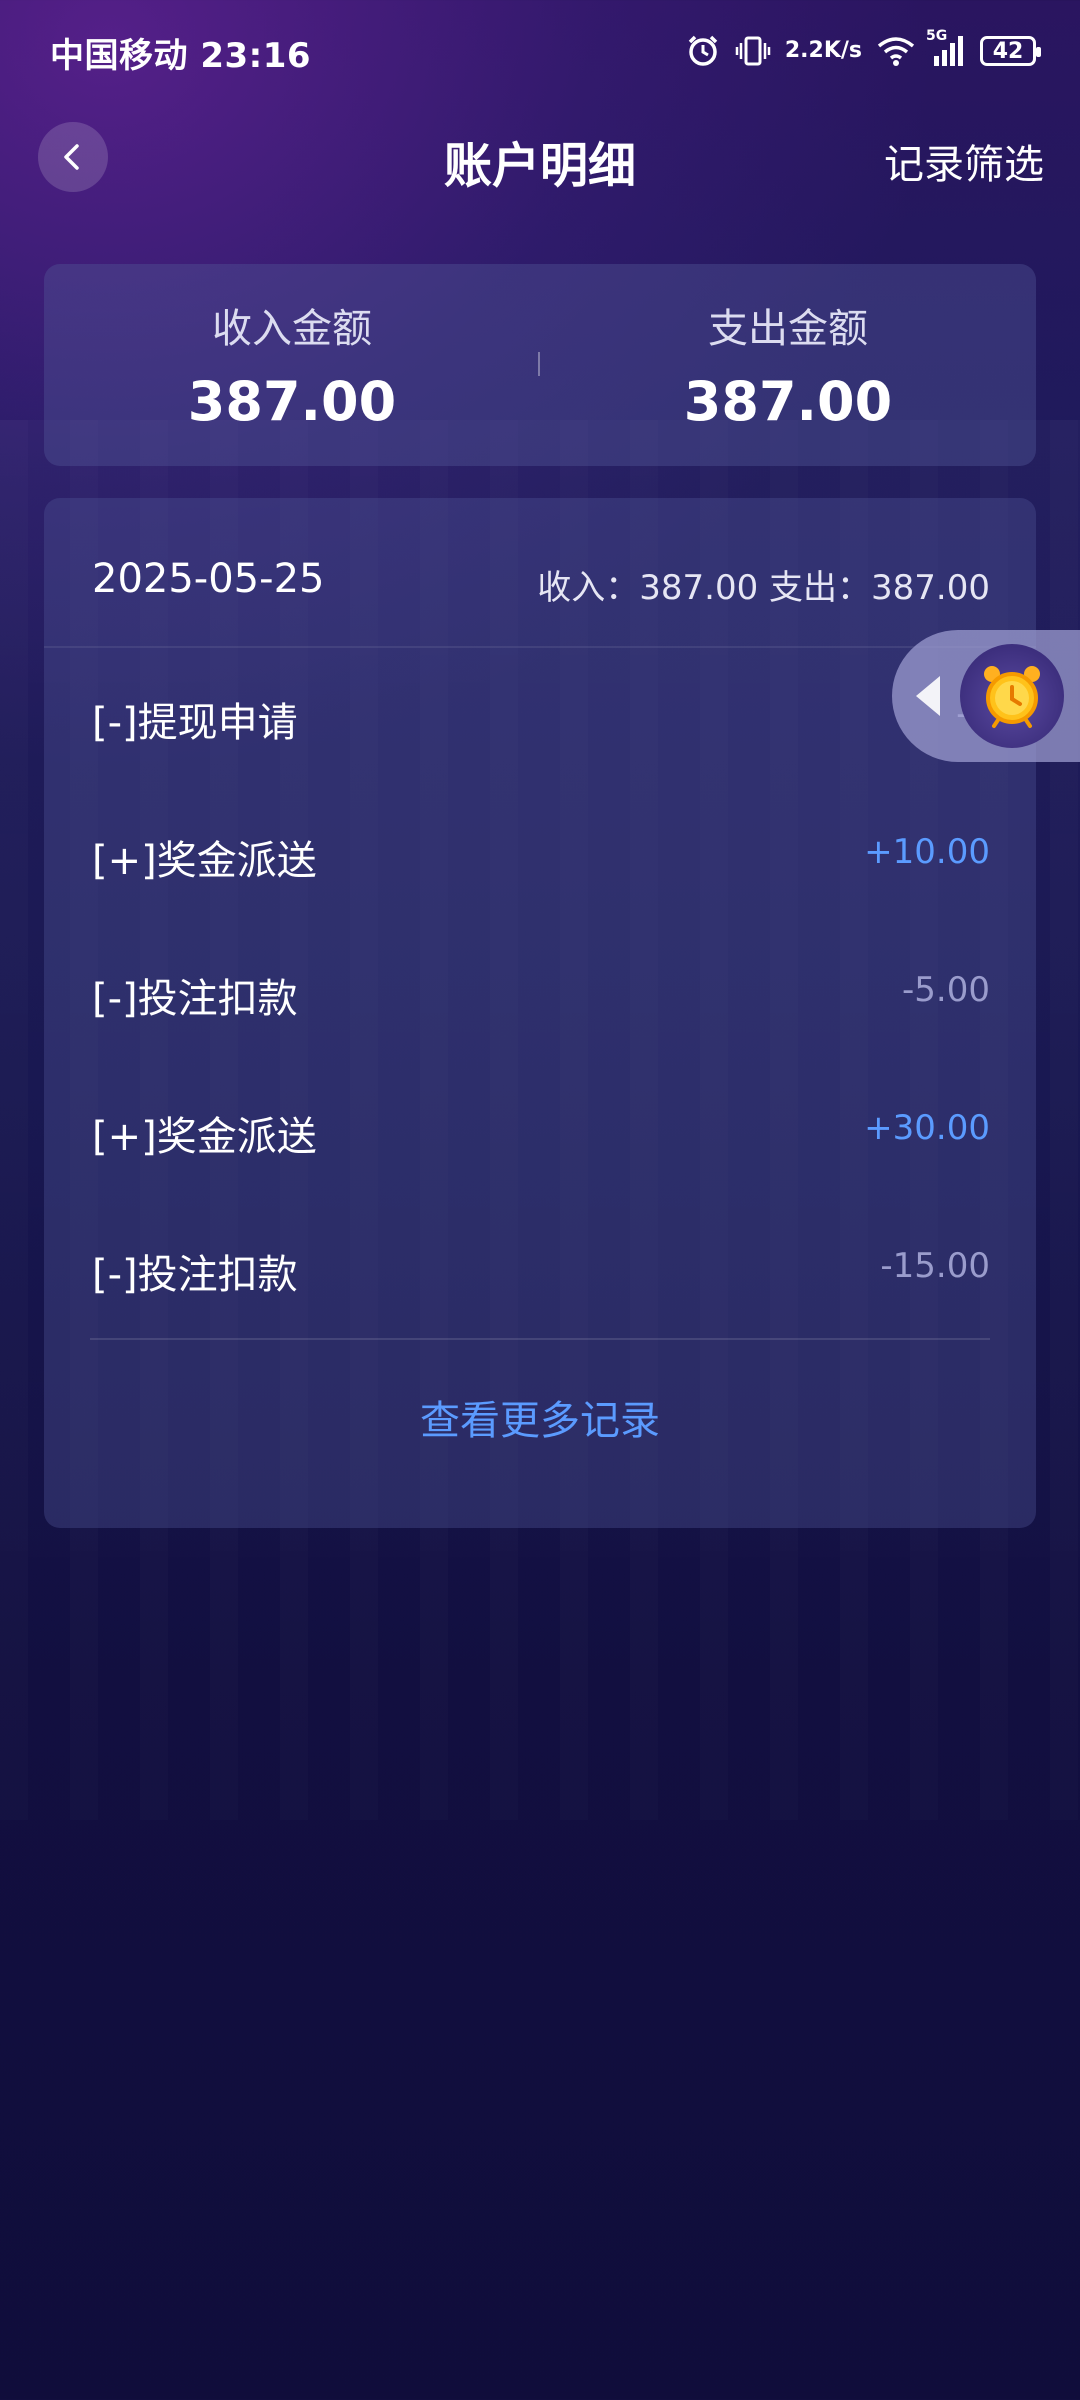 The width and height of the screenshot is (1080, 2400). I want to click on wifi-icon, so click(896, 51).